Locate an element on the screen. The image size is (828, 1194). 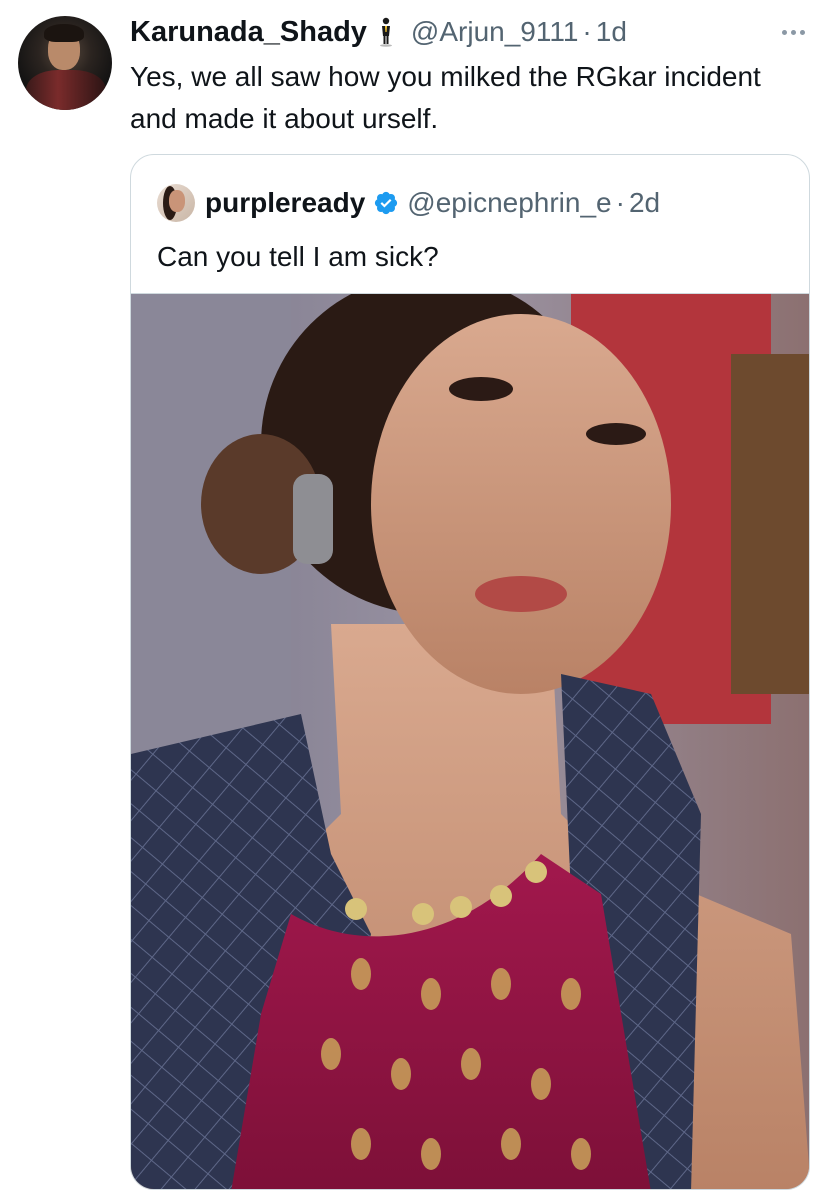
author-avatar is located at coordinates (65, 63).